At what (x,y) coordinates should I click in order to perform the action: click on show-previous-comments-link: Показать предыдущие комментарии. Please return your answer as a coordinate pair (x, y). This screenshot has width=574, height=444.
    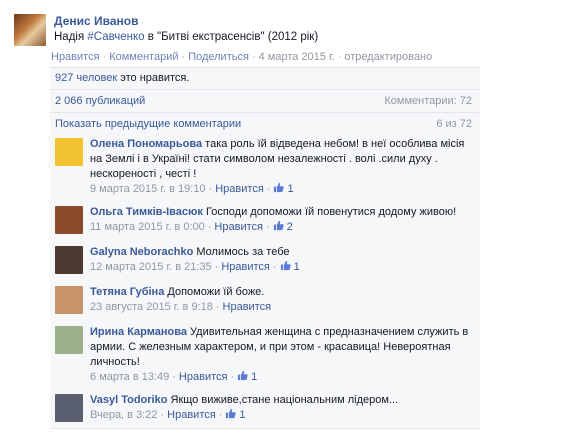
    Looking at the image, I should click on (148, 124).